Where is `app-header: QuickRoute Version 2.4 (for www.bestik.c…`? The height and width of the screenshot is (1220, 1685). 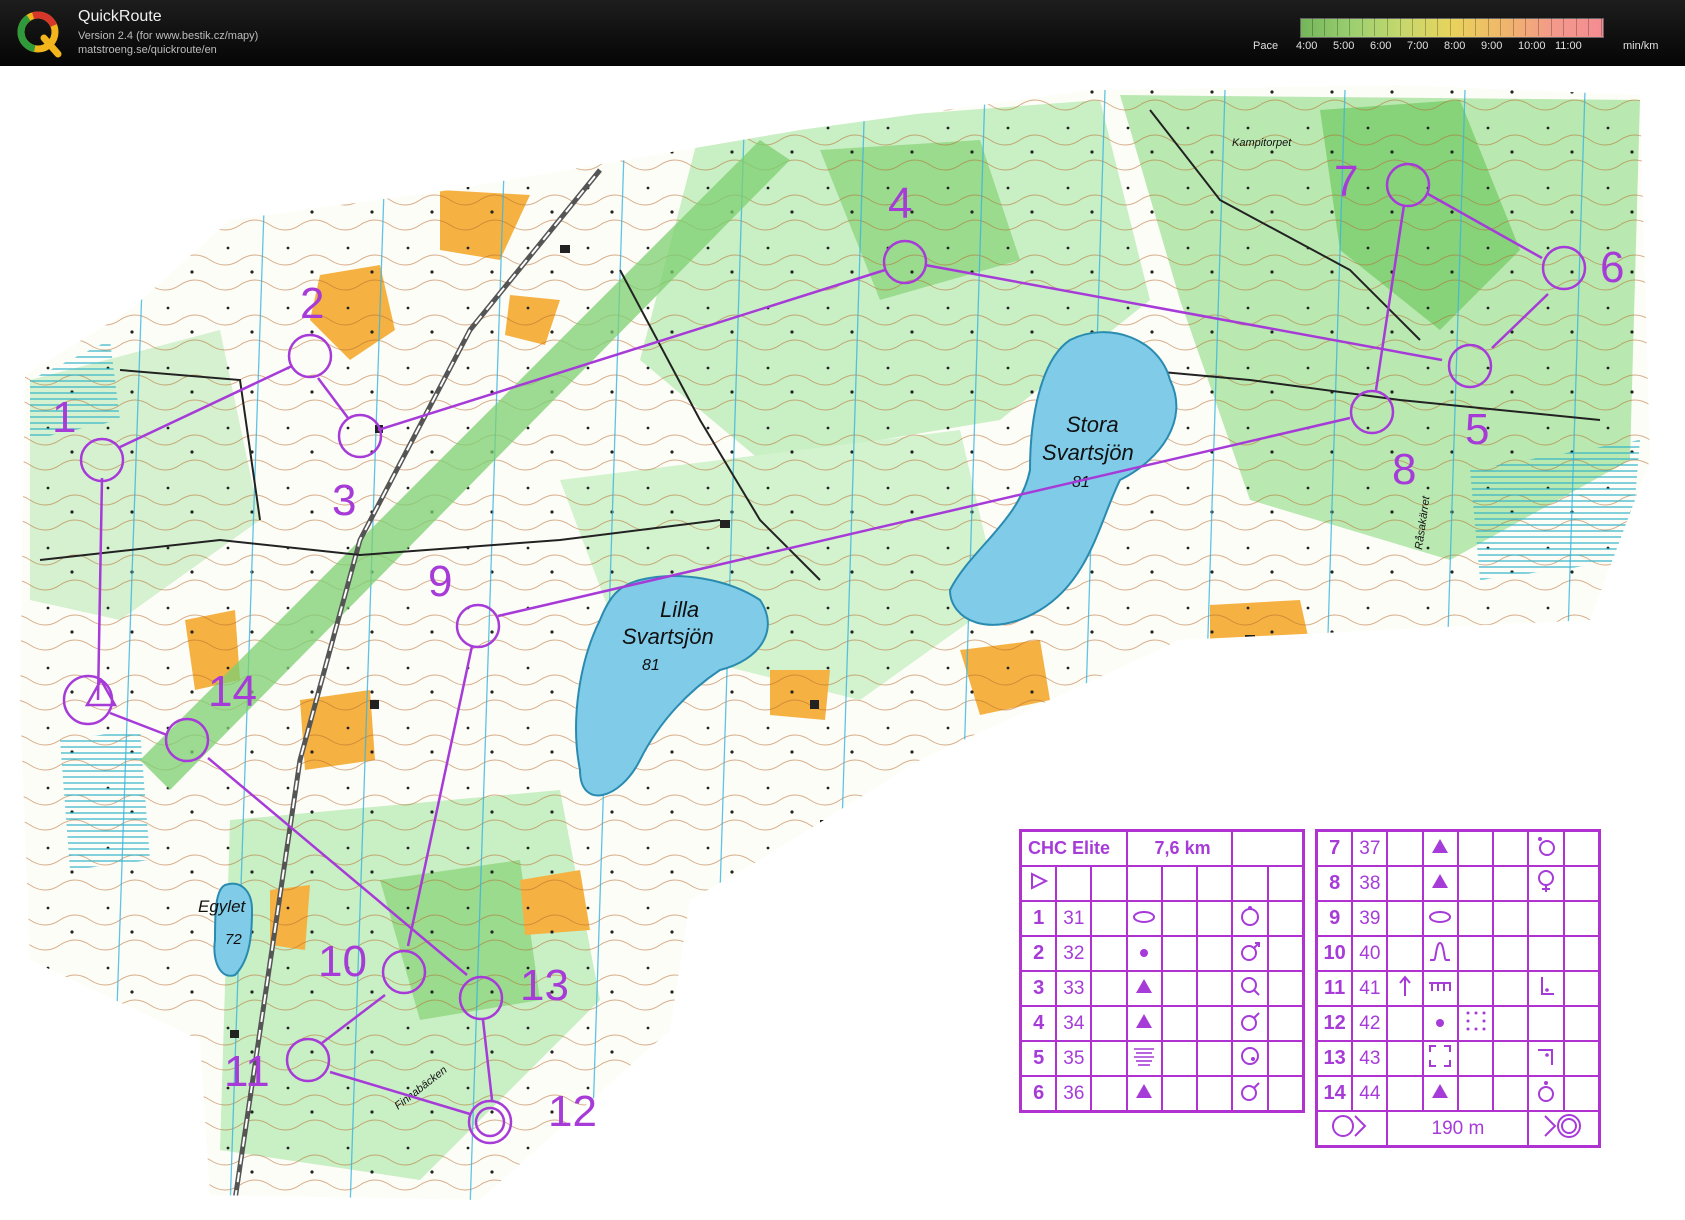
app-header: QuickRoute Version 2.4 (for www.bestik.c… is located at coordinates (842, 33).